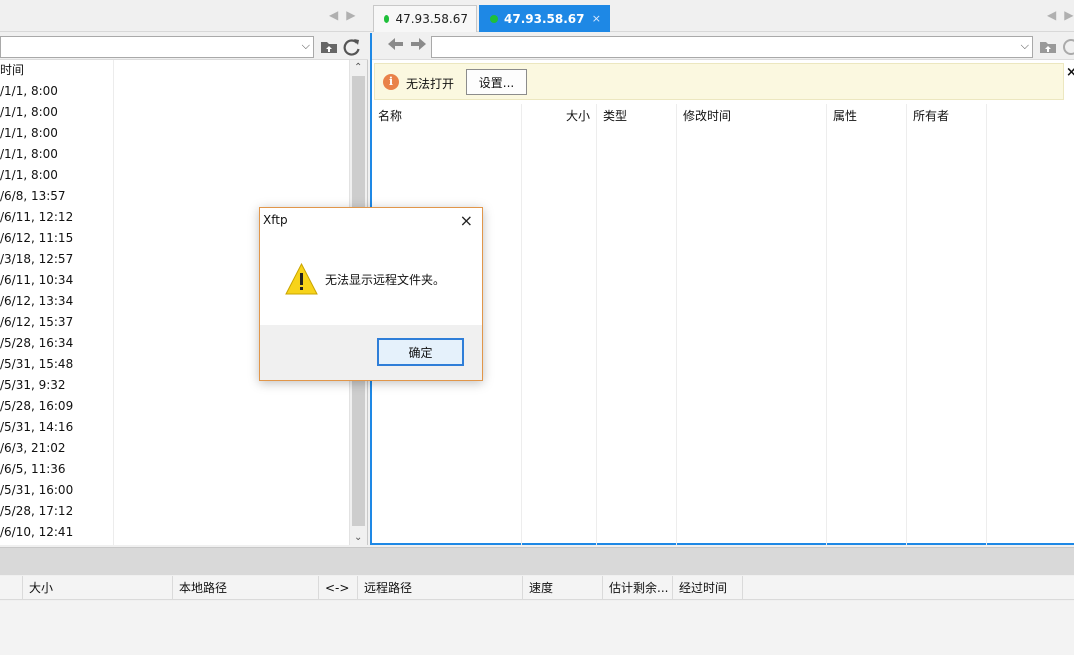 This screenshot has width=1074, height=655. Describe the element at coordinates (867, 324) in the screenshot. I see `column-header-attributes: 属性` at that location.